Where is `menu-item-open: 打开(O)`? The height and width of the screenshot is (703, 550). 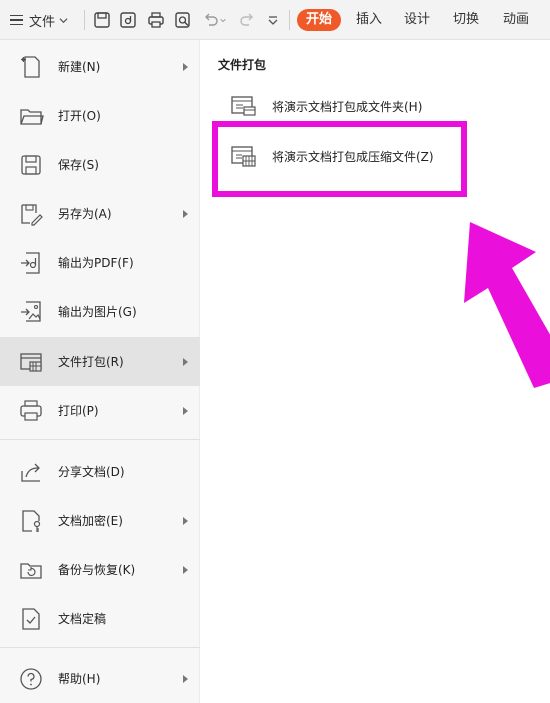 menu-item-open: 打开(O) is located at coordinates (100, 115).